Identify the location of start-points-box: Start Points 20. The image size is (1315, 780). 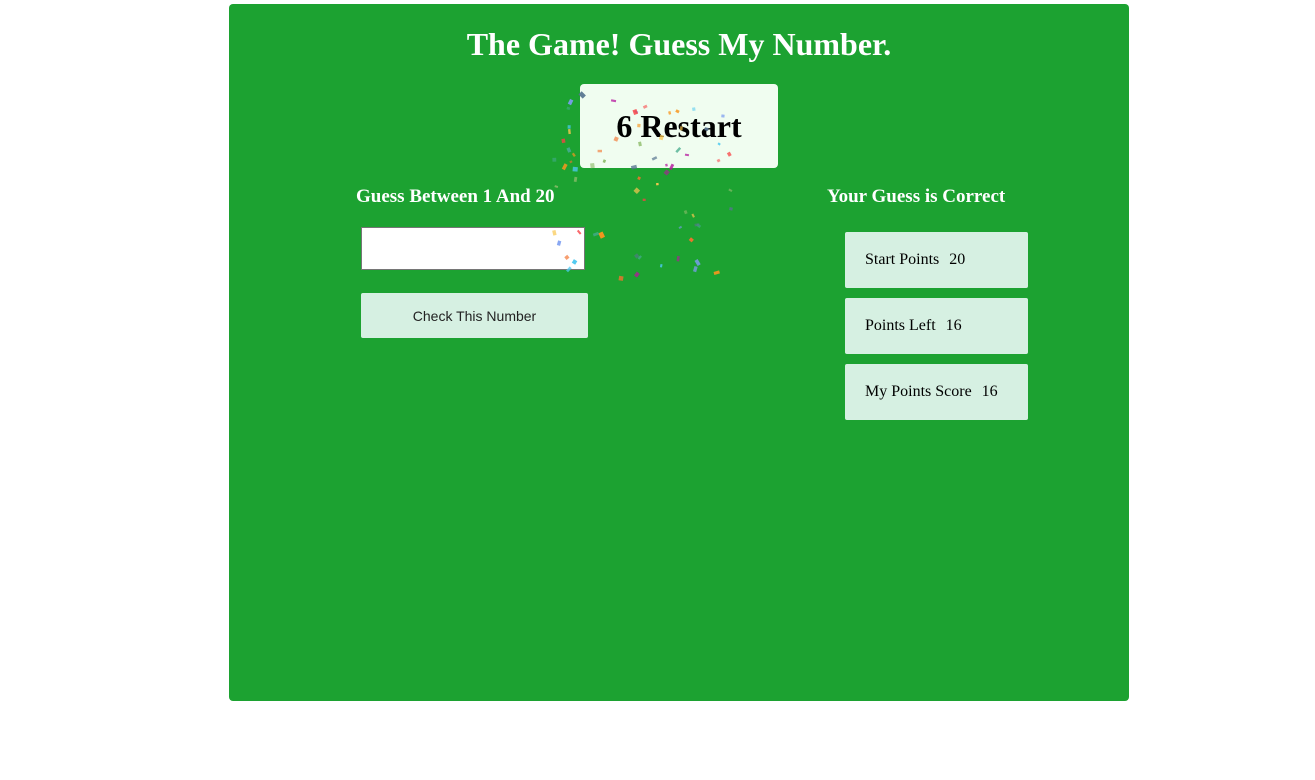
(936, 260).